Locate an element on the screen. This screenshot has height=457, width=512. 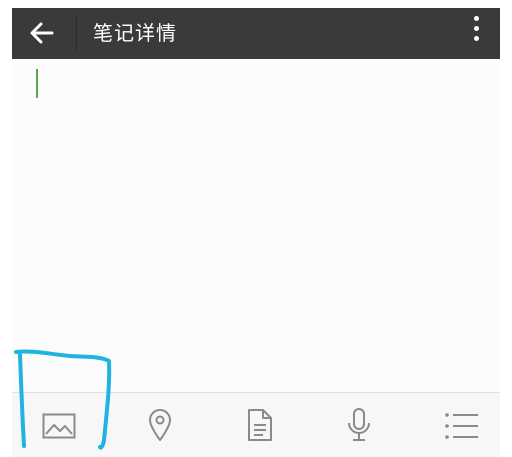
insert-image-button is located at coordinates (59, 425).